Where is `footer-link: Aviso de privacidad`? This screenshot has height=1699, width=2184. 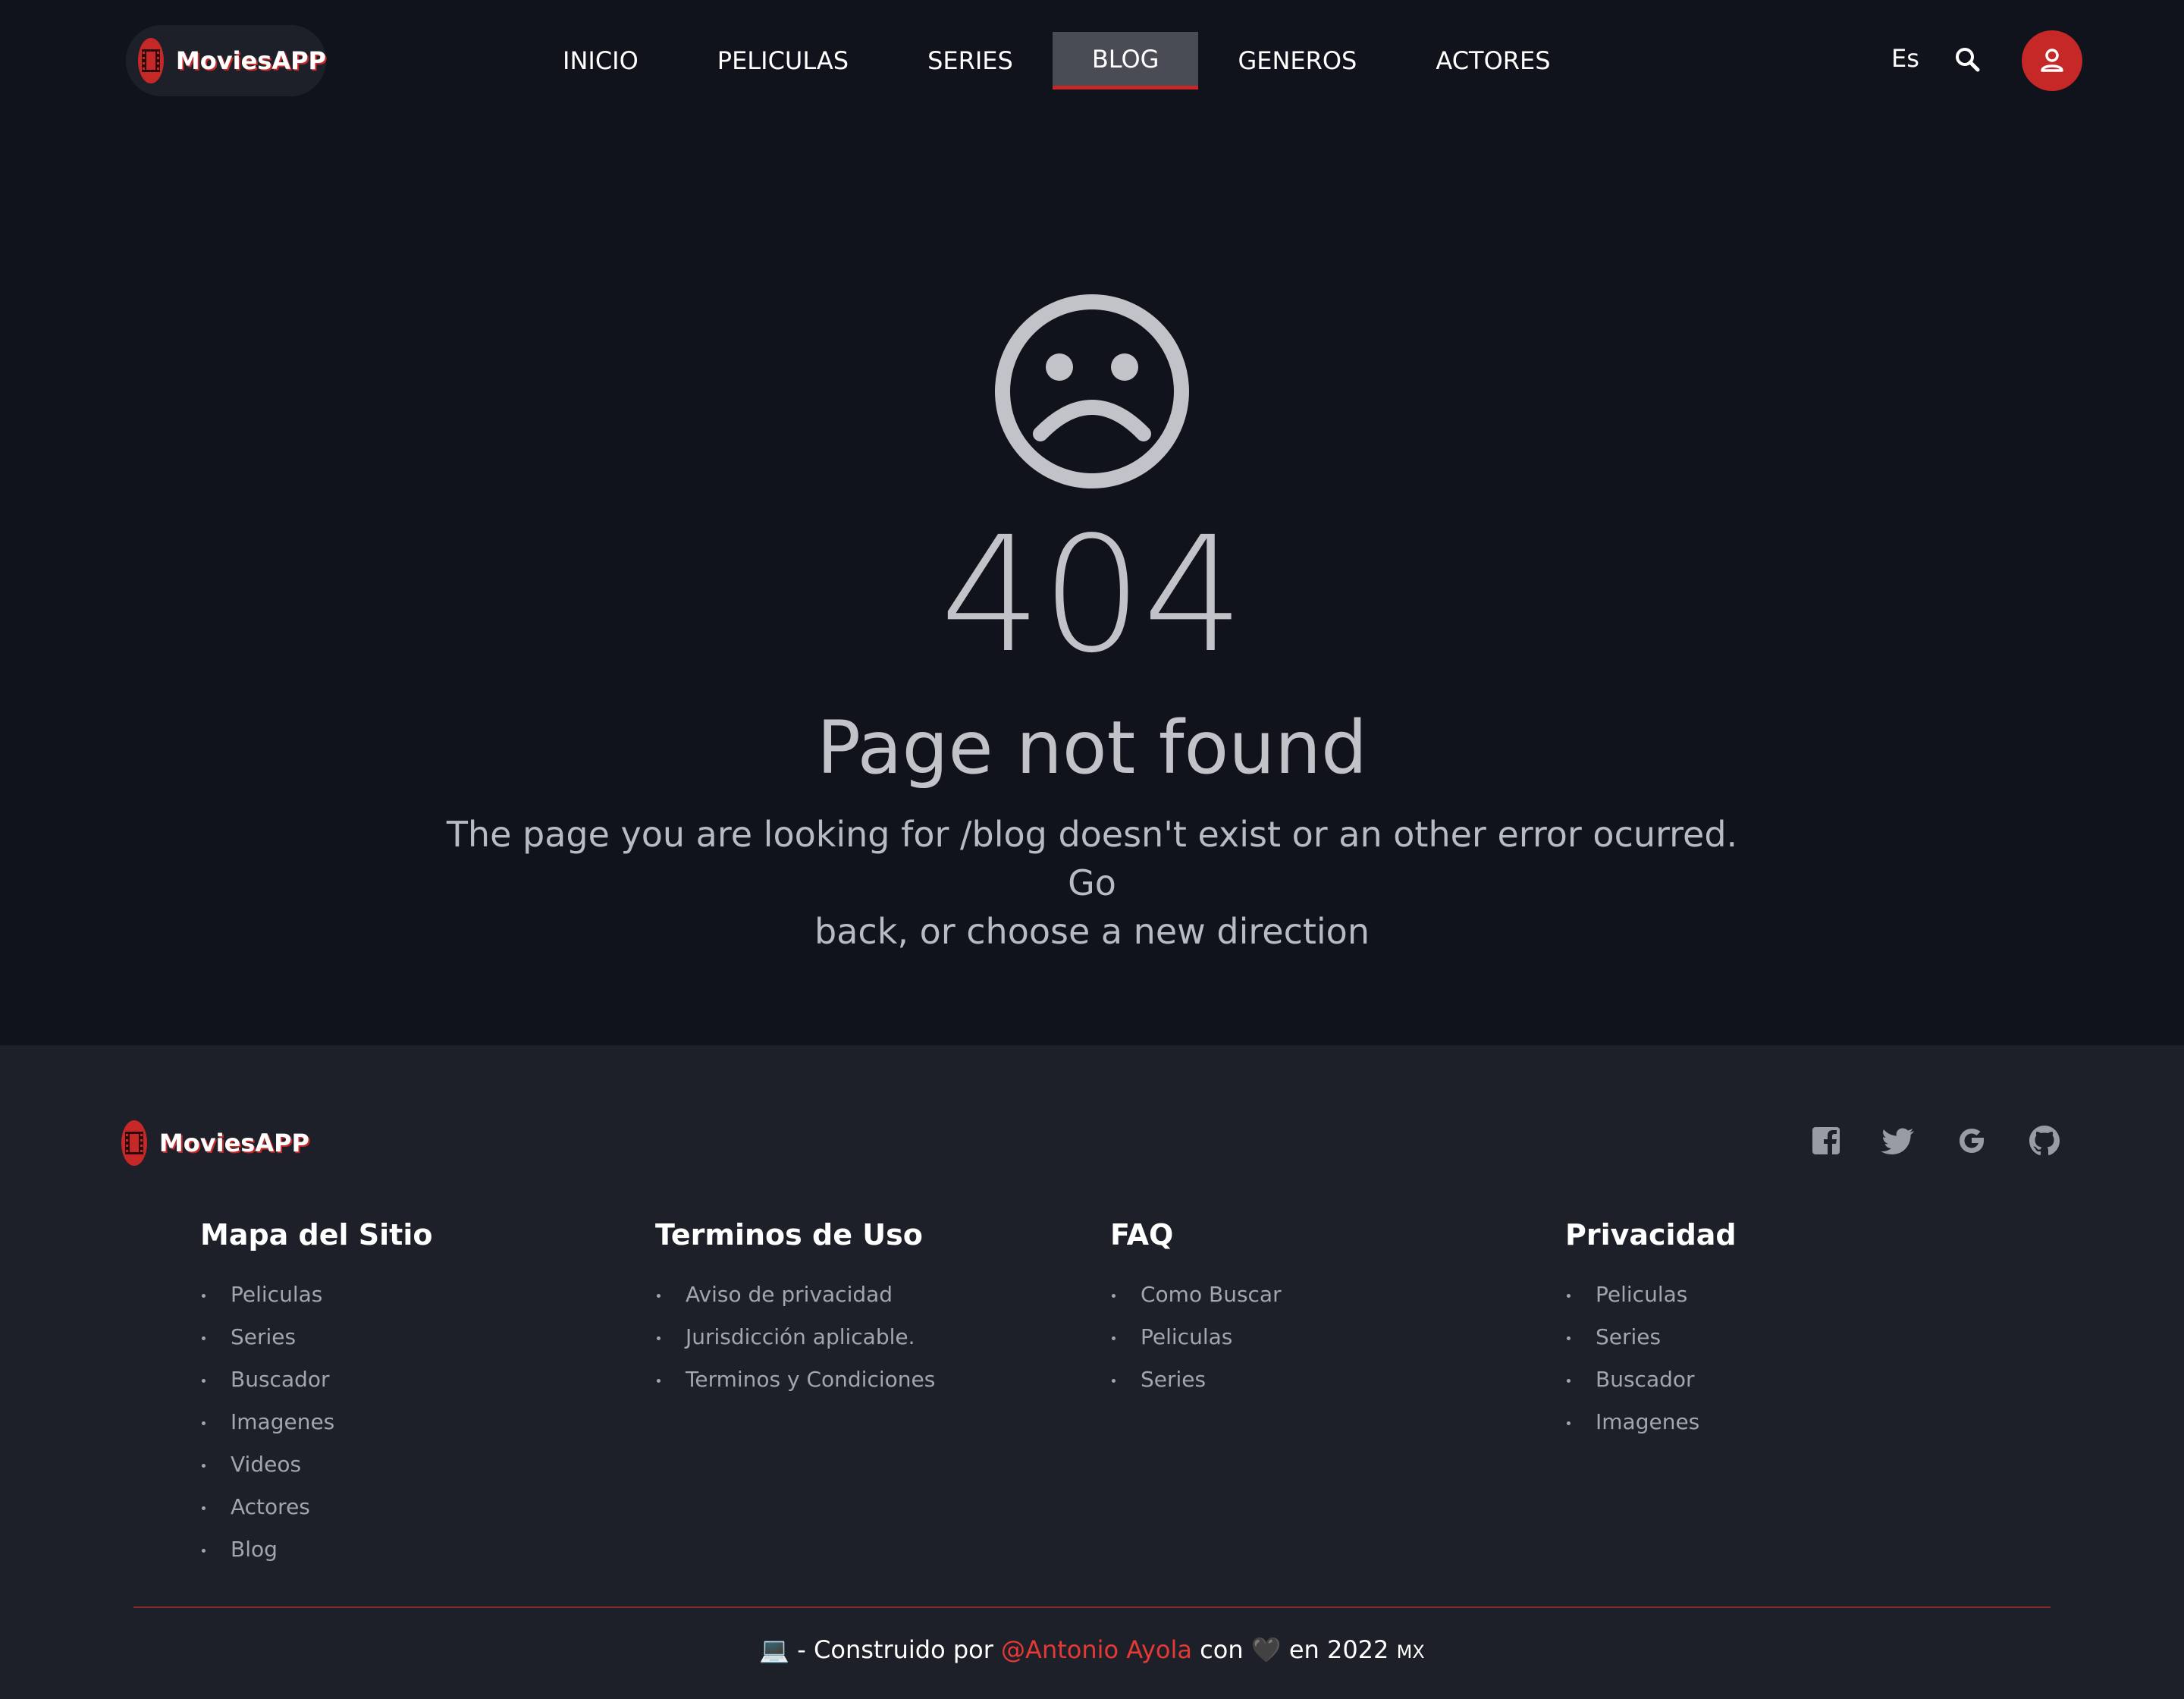
footer-link: Aviso de privacidad is located at coordinates (867, 1303).